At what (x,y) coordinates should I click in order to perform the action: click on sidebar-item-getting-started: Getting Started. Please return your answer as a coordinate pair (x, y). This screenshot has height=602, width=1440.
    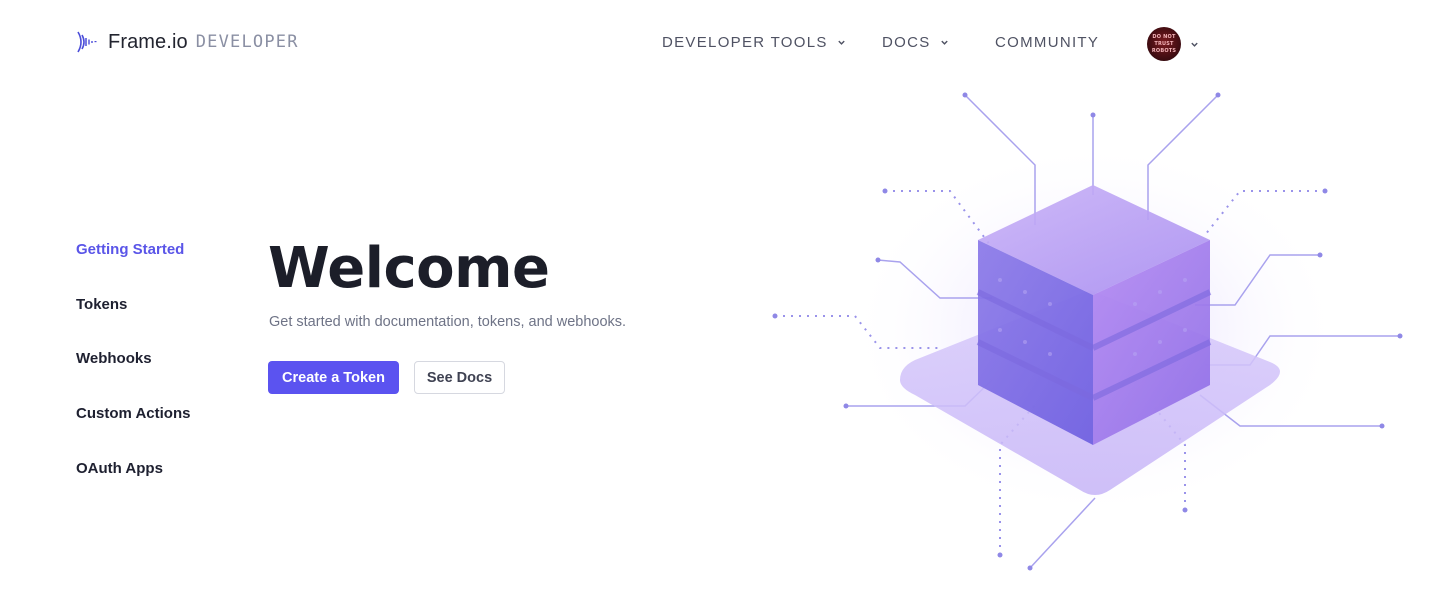
    Looking at the image, I should click on (130, 249).